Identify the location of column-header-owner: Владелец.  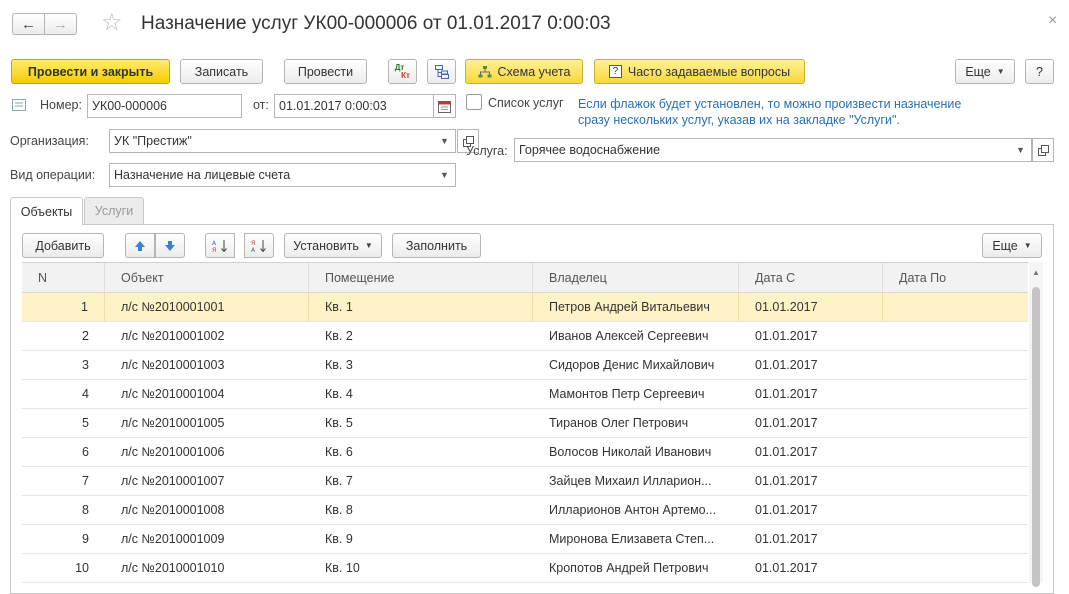
(636, 278).